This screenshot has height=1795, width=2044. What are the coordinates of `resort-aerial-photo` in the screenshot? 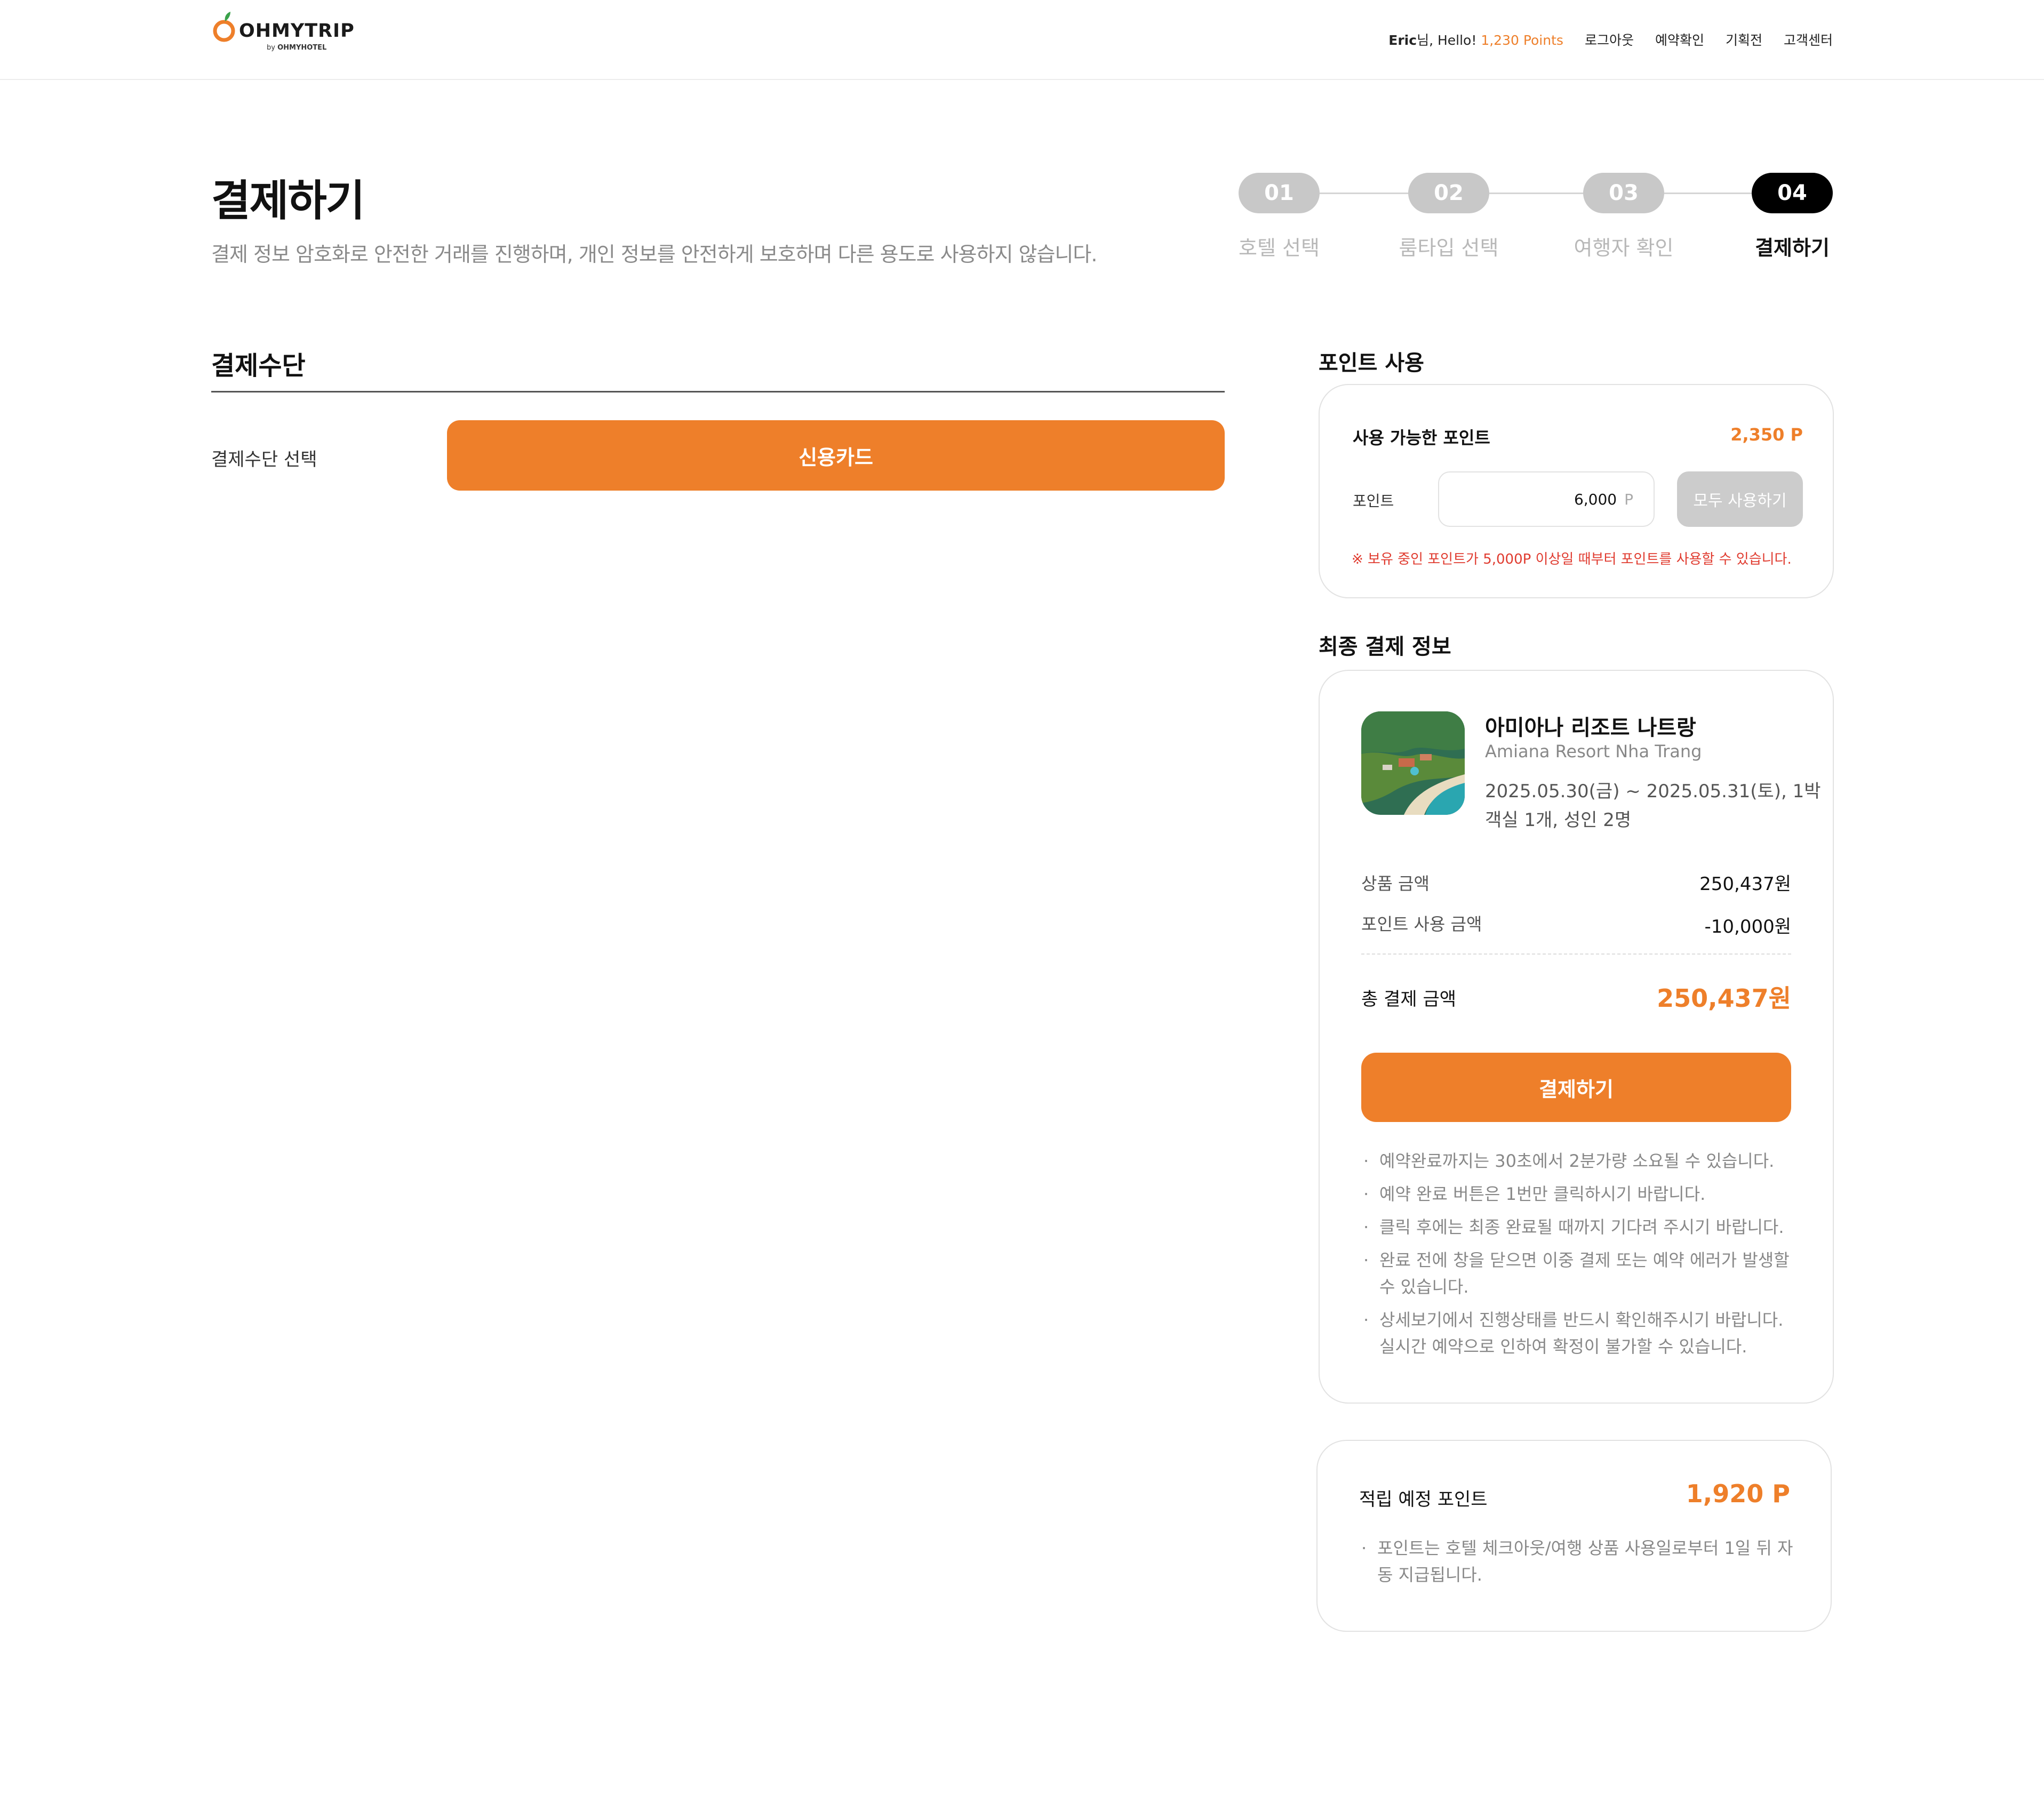 It's located at (1413, 763).